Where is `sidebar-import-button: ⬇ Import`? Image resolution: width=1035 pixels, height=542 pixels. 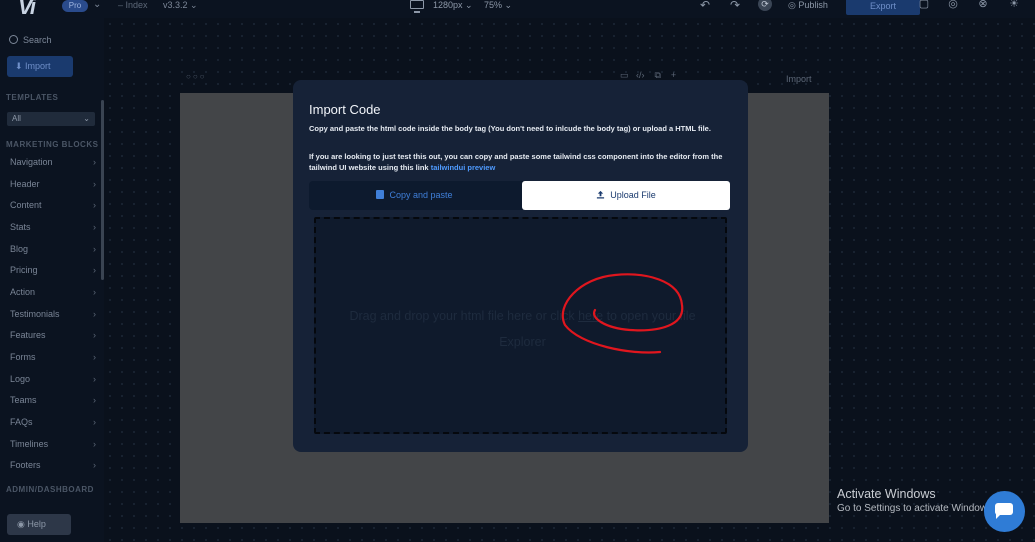
sidebar-import-button: ⬇ Import is located at coordinates (40, 66).